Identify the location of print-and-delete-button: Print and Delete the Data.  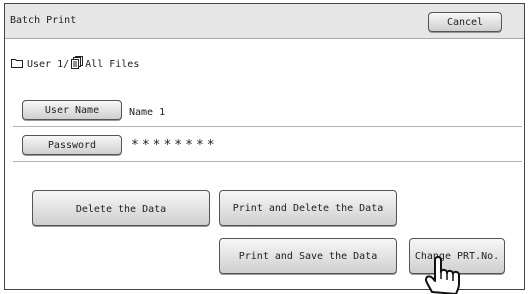
(308, 208).